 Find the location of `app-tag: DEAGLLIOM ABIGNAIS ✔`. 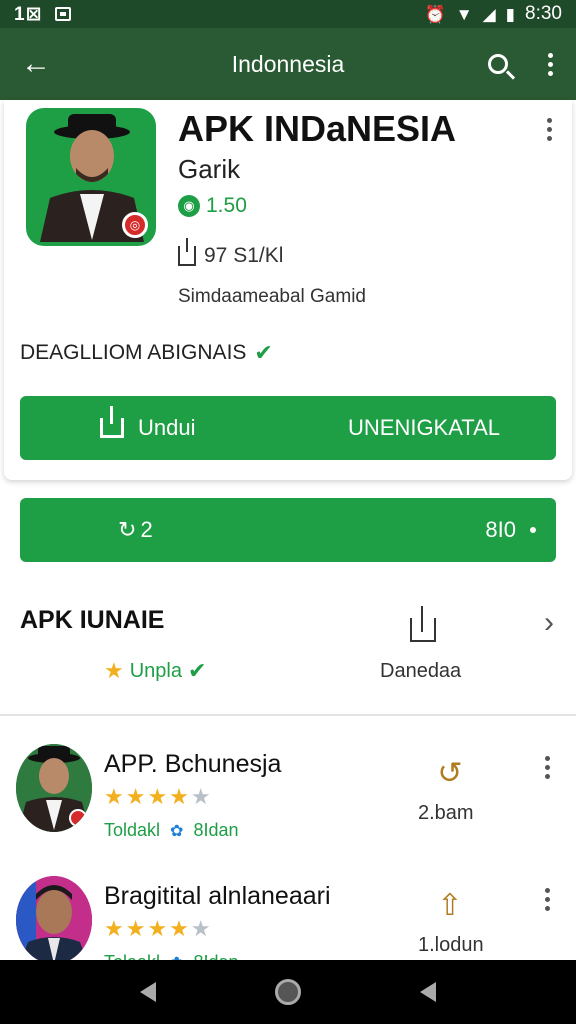

app-tag: DEAGLLIOM ABIGNAIS ✔ is located at coordinates (146, 353).